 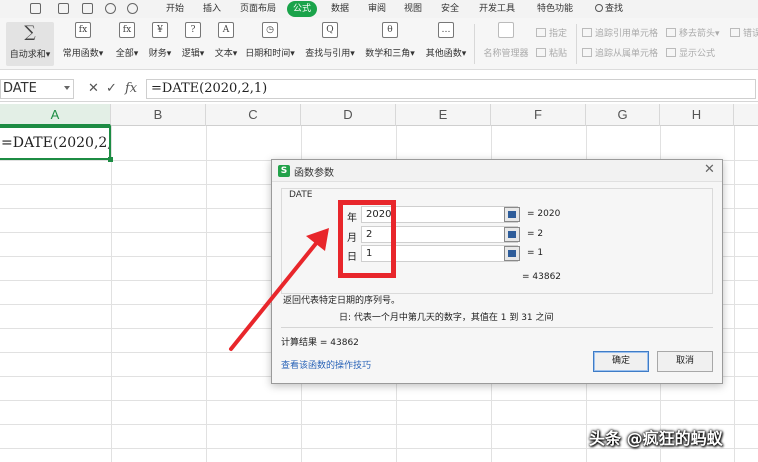 What do you see at coordinates (535, 234) in the screenshot?
I see `arg-result-month: = 2` at bounding box center [535, 234].